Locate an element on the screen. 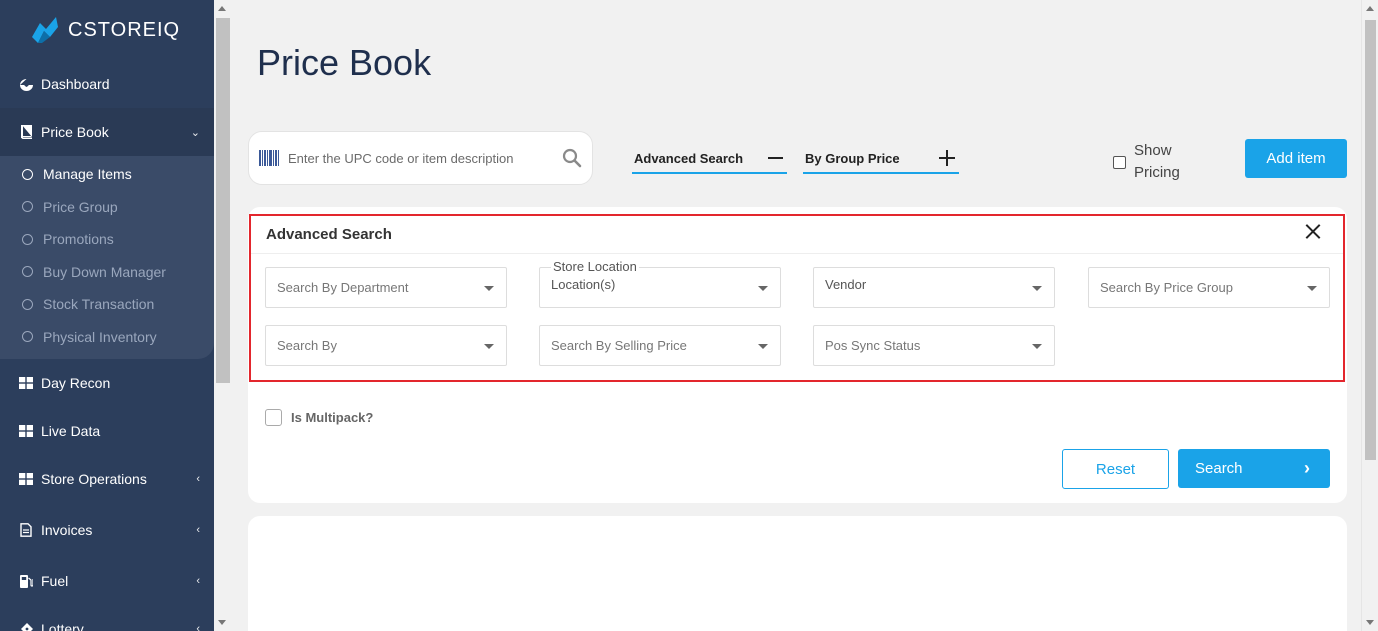 The image size is (1378, 631). show-pricing-option: Show Pricing is located at coordinates (1153, 162).